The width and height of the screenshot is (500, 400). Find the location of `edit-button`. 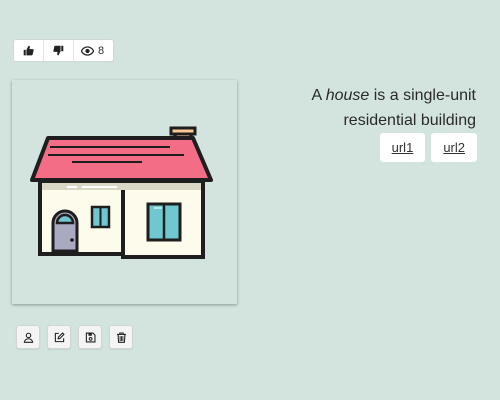

edit-button is located at coordinates (59, 337).